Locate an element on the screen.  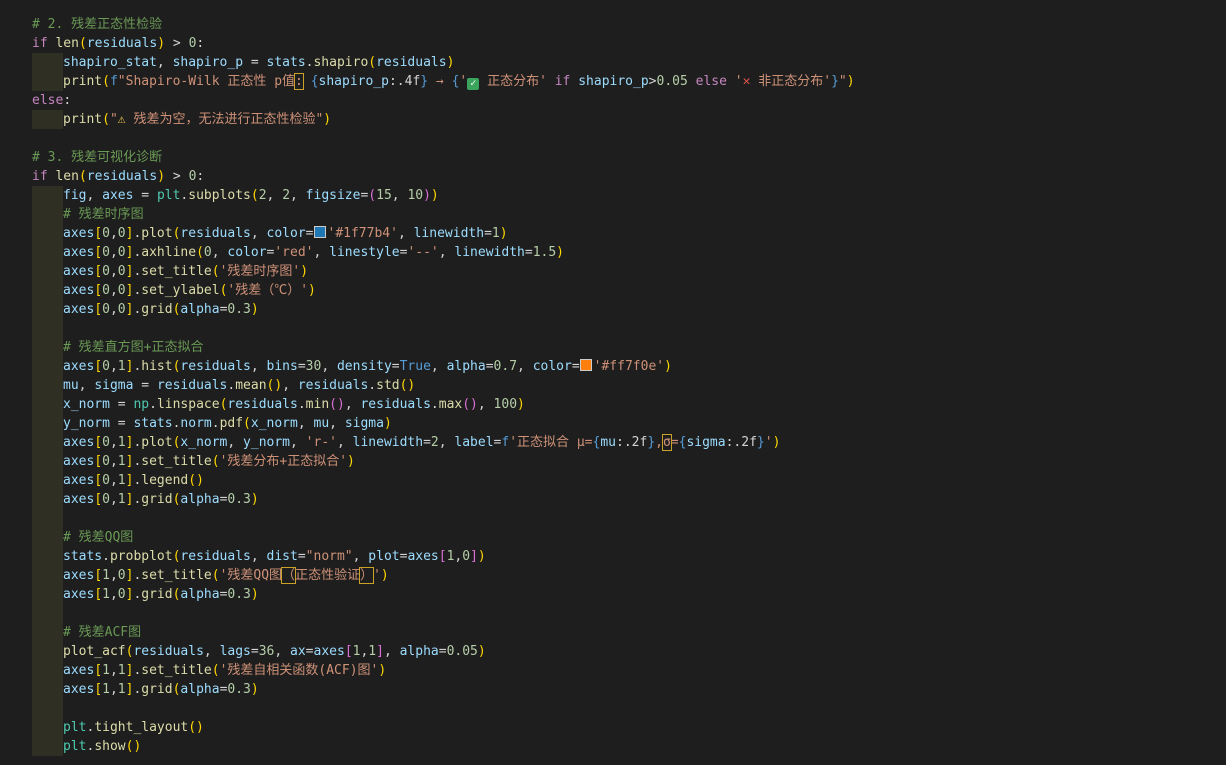
code-line: axes[0,1].legend() is located at coordinates (133, 480).